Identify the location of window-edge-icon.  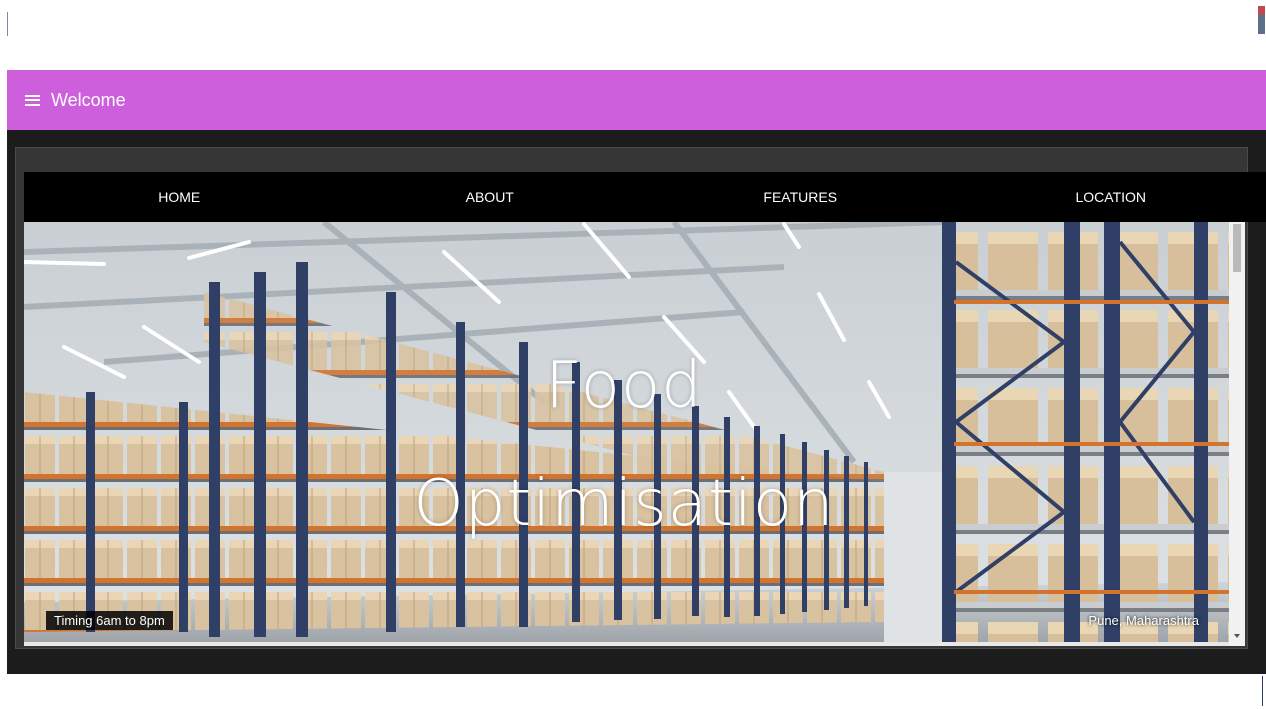
(1261, 20).